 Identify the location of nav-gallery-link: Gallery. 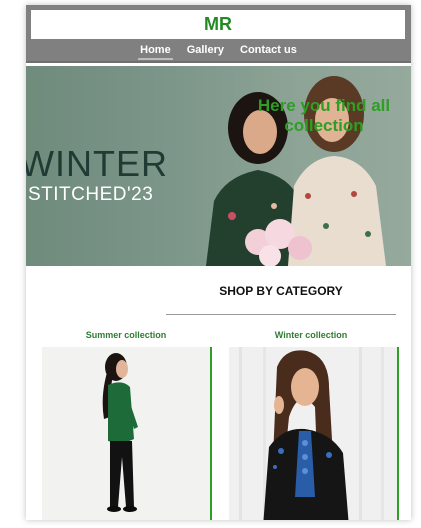
(205, 50).